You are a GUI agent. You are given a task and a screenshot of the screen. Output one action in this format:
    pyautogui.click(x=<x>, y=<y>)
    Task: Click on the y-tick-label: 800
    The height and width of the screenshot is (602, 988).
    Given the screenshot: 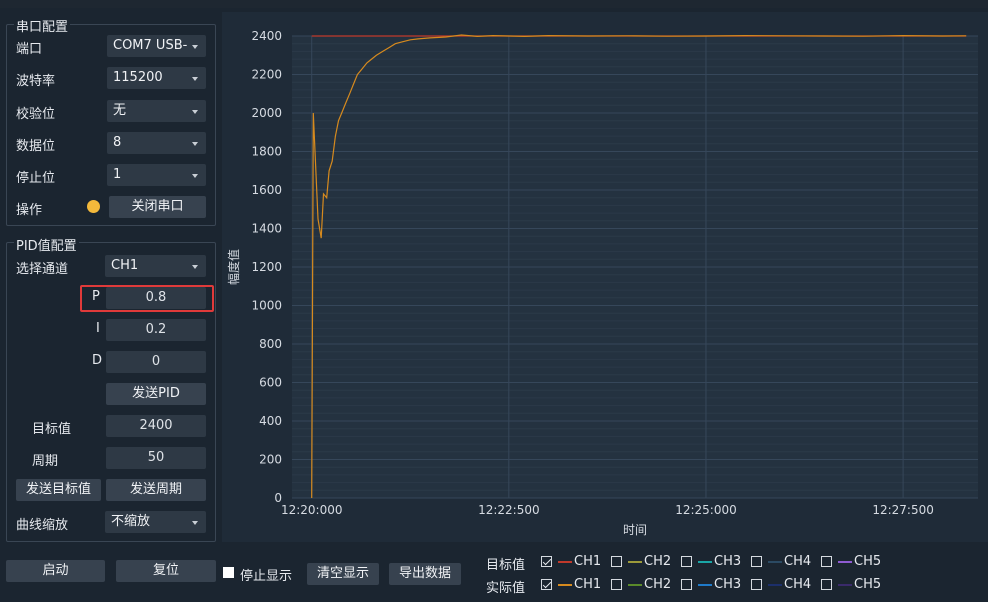 What is the action you would take?
    pyautogui.click(x=270, y=344)
    